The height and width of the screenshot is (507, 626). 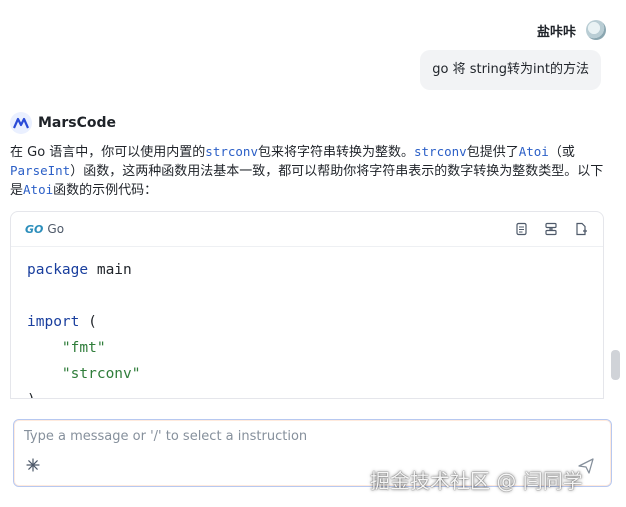 I want to click on code-toolbar, so click(x=551, y=229).